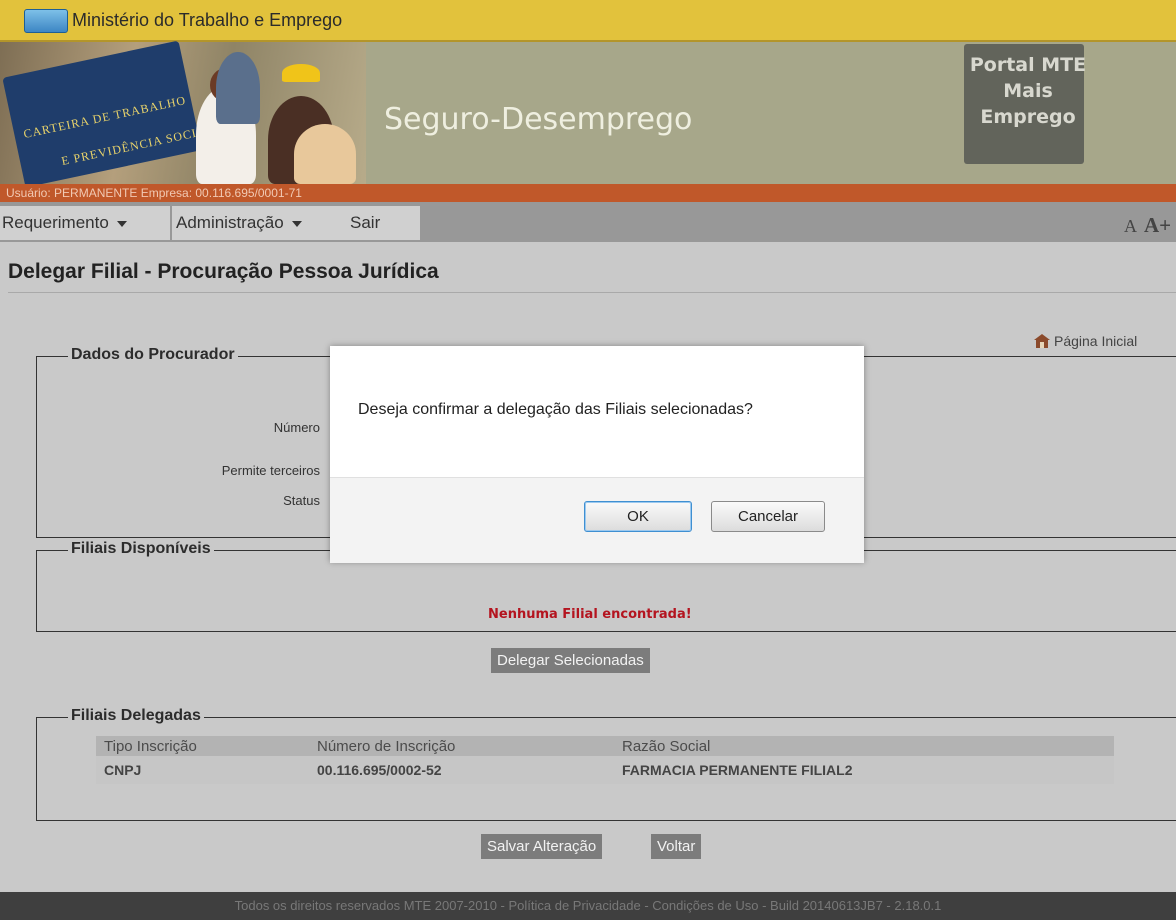  Describe the element at coordinates (638, 516) in the screenshot. I see `ok-button: OK` at that location.